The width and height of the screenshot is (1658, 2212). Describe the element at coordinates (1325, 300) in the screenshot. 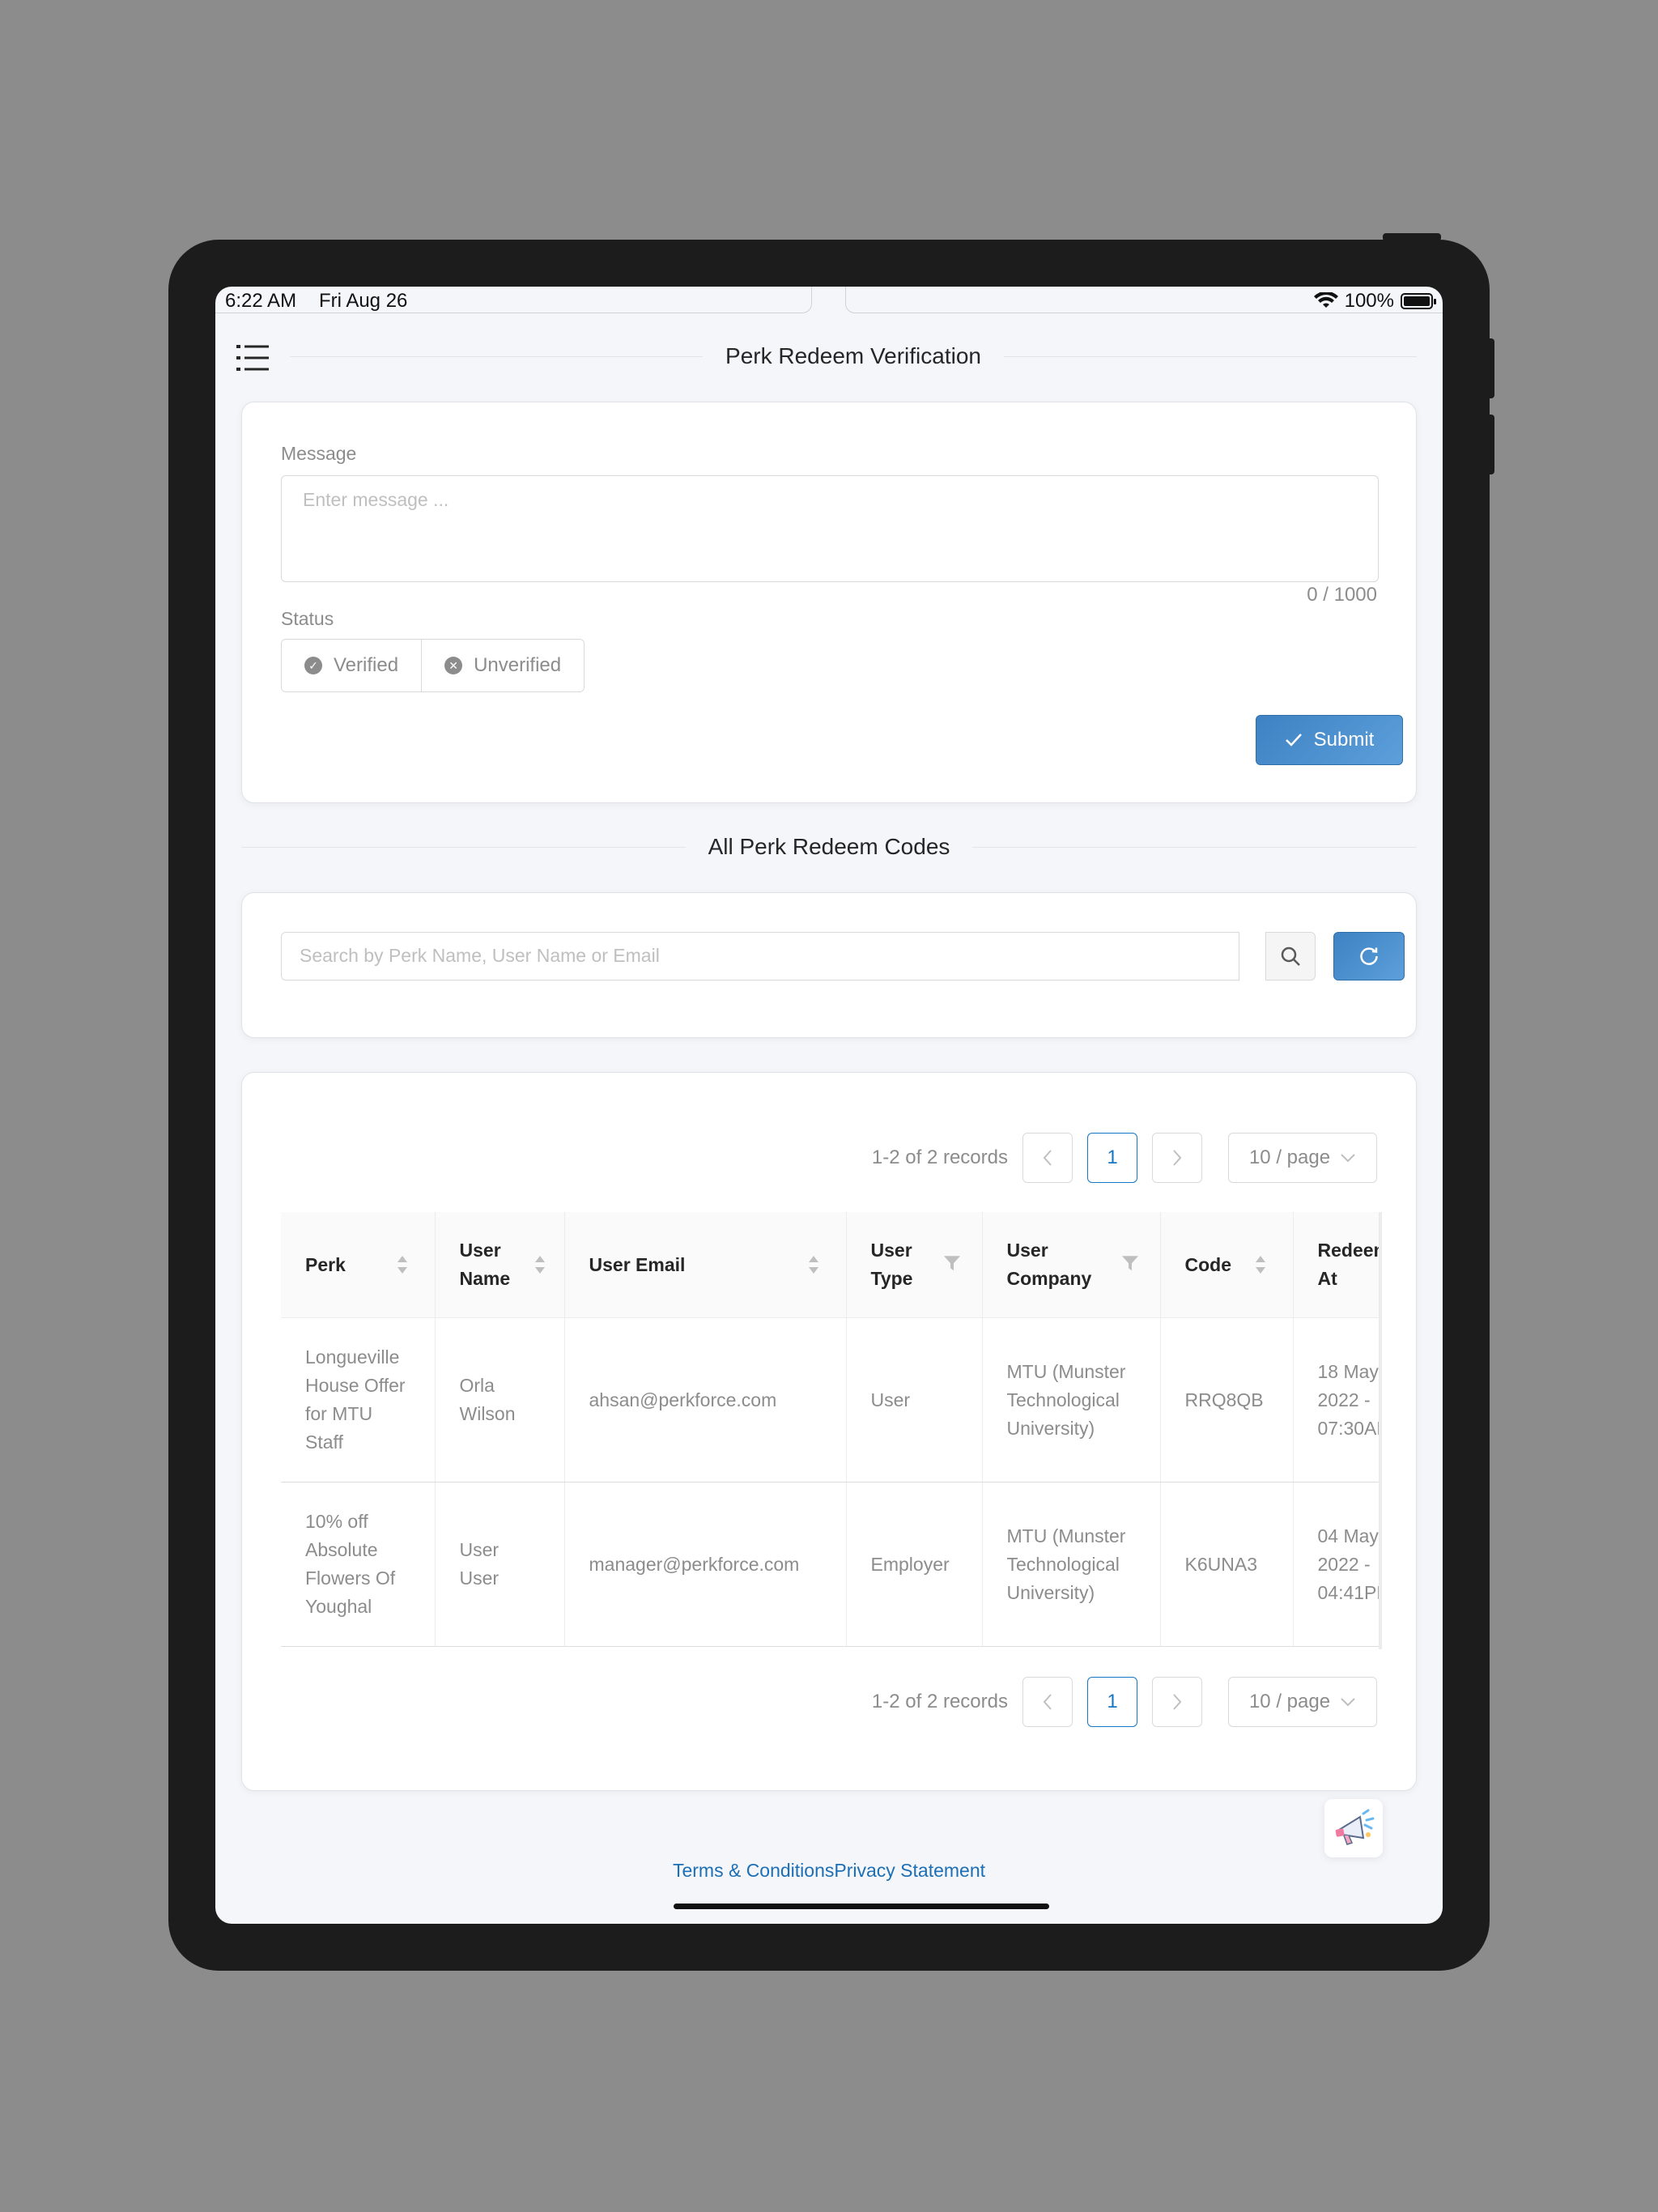

I see `wifi-icon` at that location.